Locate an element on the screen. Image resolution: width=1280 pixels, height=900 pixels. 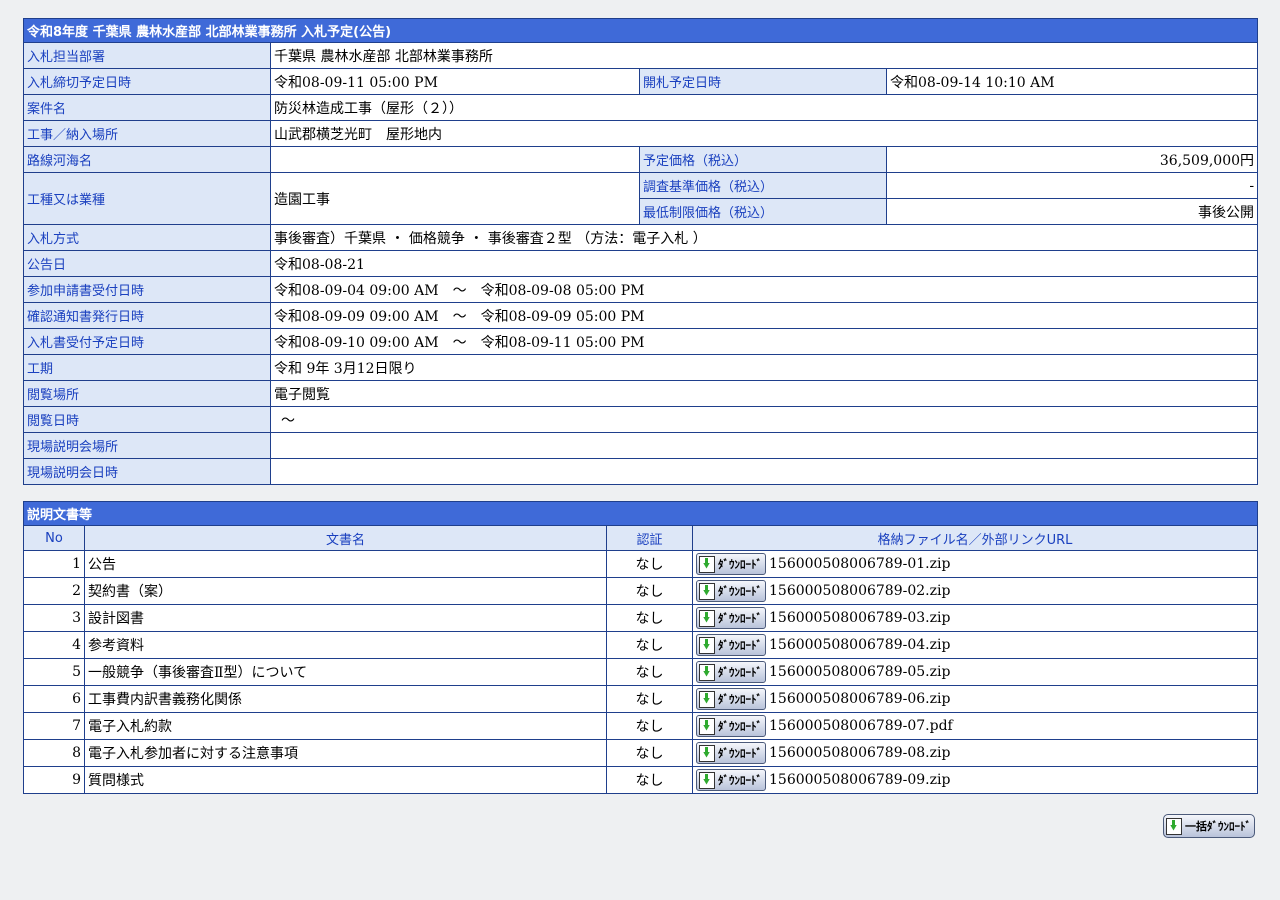
notice-value: 令和08-08-21 is located at coordinates (764, 263).